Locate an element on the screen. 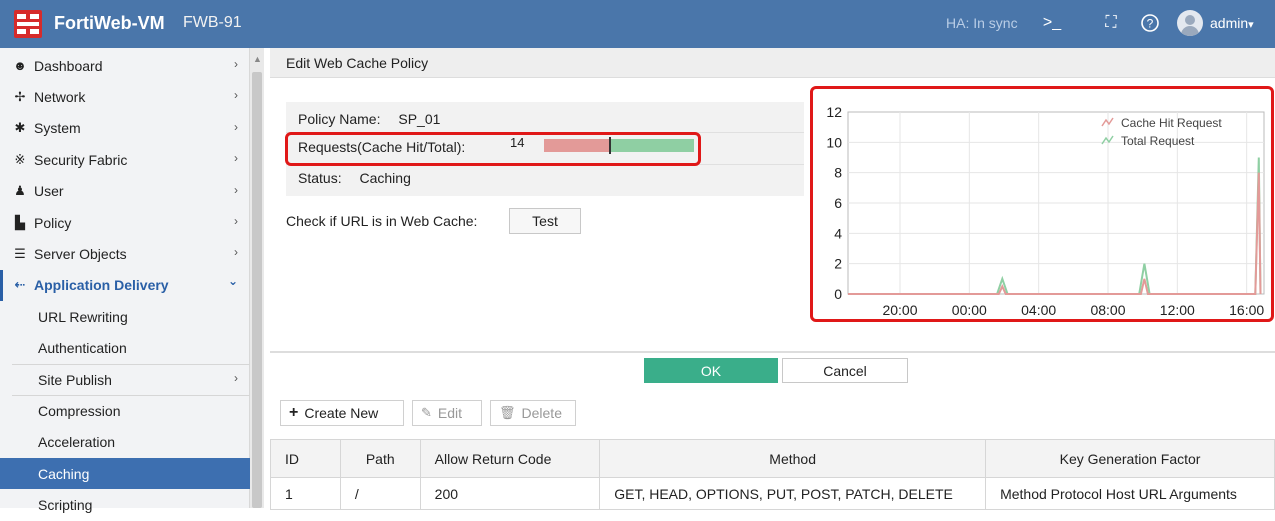 Image resolution: width=1275 pixels, height=521 pixels. status-row: Status: Caching is located at coordinates (354, 178).